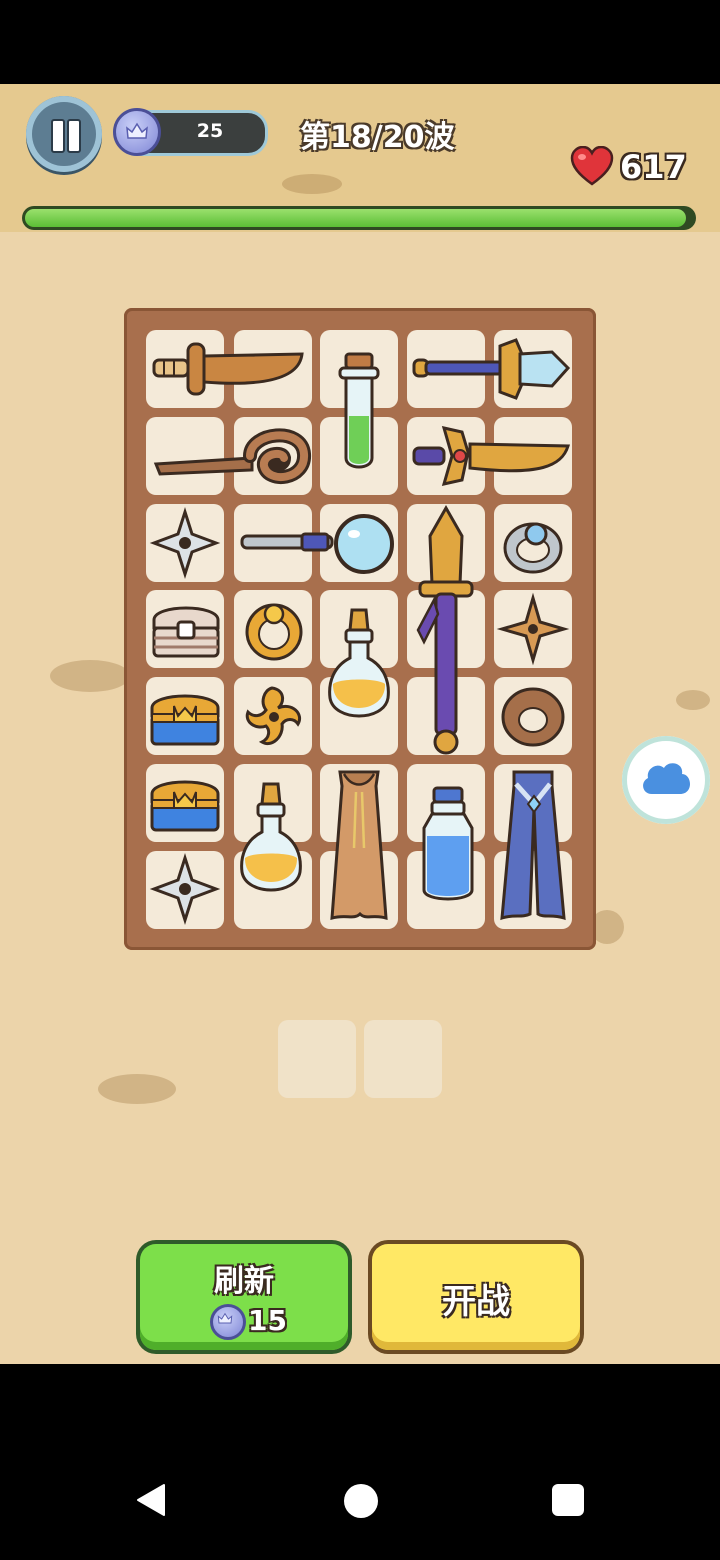 This screenshot has height=1560, width=720. I want to click on top-hud: 25 第18/20波 617, so click(360, 158).